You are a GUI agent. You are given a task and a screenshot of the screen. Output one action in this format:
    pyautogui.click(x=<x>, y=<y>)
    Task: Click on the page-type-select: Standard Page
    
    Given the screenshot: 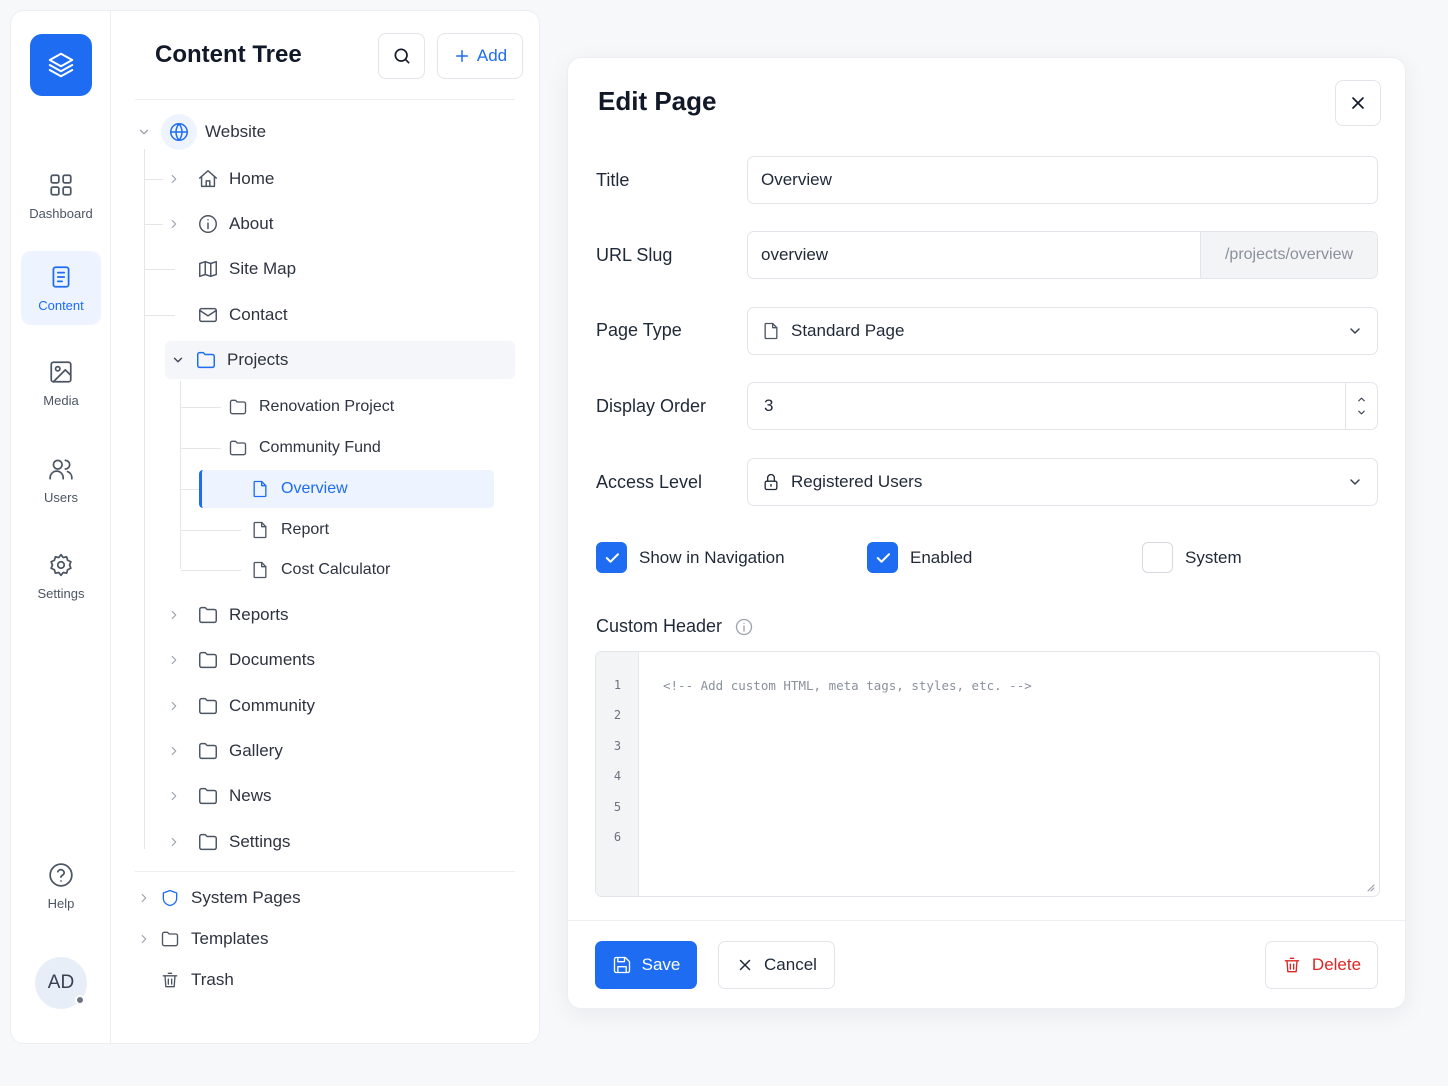 What is the action you would take?
    pyautogui.click(x=1062, y=331)
    